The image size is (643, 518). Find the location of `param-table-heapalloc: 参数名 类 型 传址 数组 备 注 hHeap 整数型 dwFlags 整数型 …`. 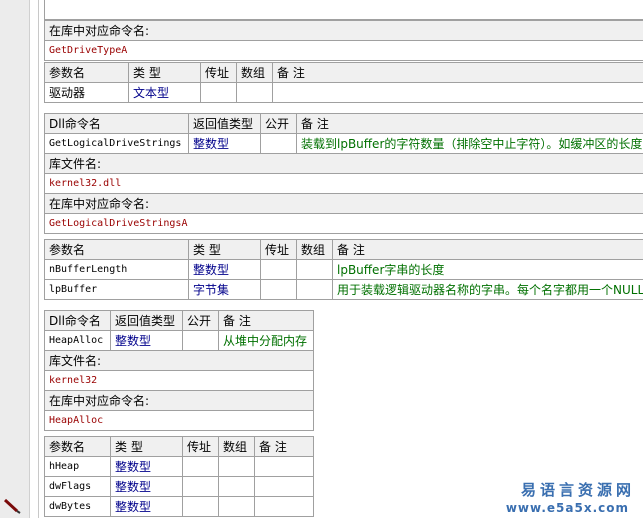

param-table-heapalloc: 参数名 类 型 传址 数组 备 注 hHeap 整数型 dwFlags 整数型 … is located at coordinates (179, 476).